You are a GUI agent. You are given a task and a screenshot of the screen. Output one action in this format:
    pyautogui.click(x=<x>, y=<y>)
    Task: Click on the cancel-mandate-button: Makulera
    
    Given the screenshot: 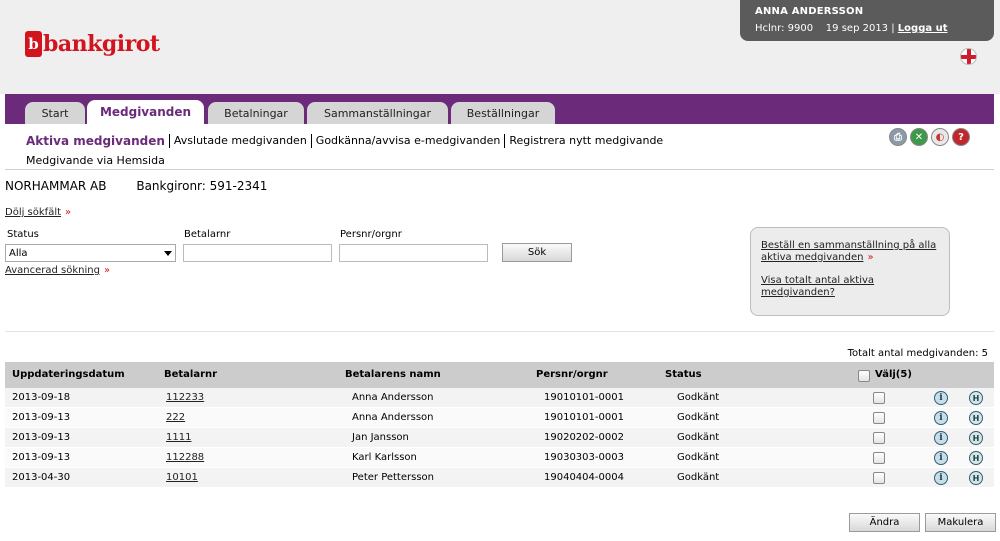 What is the action you would take?
    pyautogui.click(x=960, y=522)
    